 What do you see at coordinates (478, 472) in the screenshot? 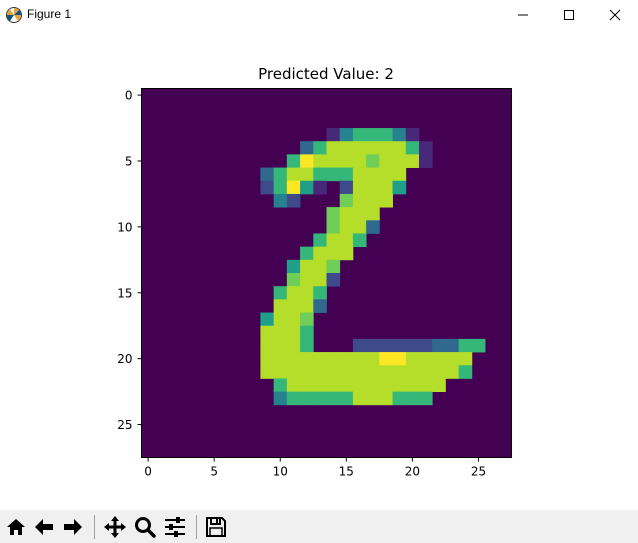
I see `x-tick-label: 25` at bounding box center [478, 472].